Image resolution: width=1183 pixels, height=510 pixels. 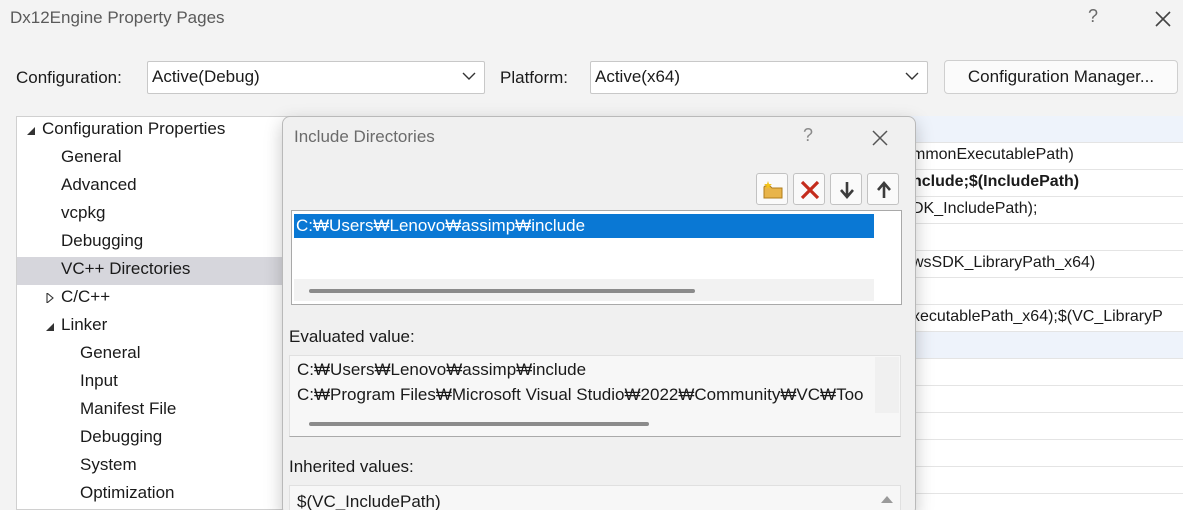 I want to click on list-empty-area, so click(x=584, y=258).